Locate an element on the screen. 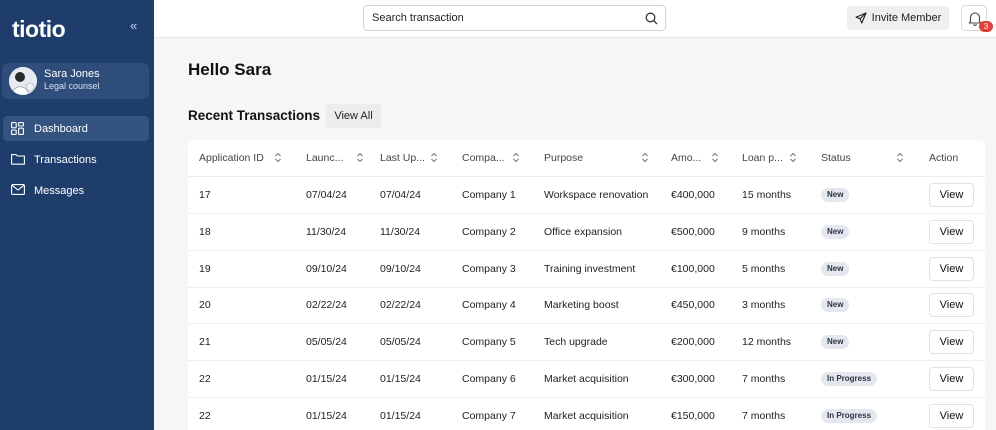 This screenshot has width=996, height=430. section-title: Recent Transactions is located at coordinates (254, 115).